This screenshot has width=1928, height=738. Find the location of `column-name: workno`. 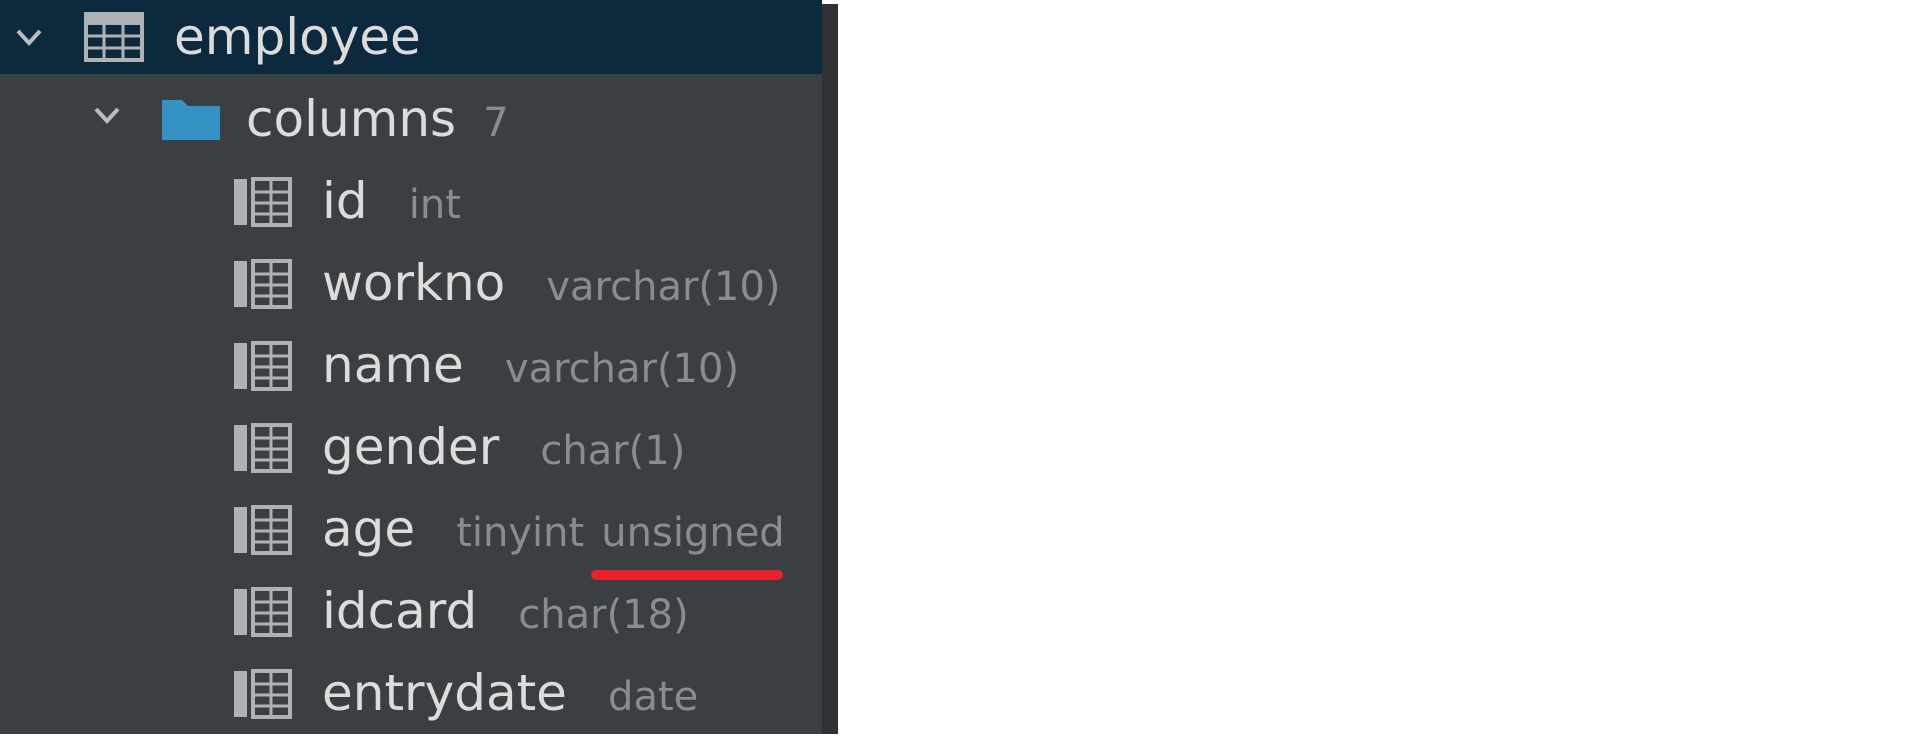

column-name: workno is located at coordinates (414, 283).